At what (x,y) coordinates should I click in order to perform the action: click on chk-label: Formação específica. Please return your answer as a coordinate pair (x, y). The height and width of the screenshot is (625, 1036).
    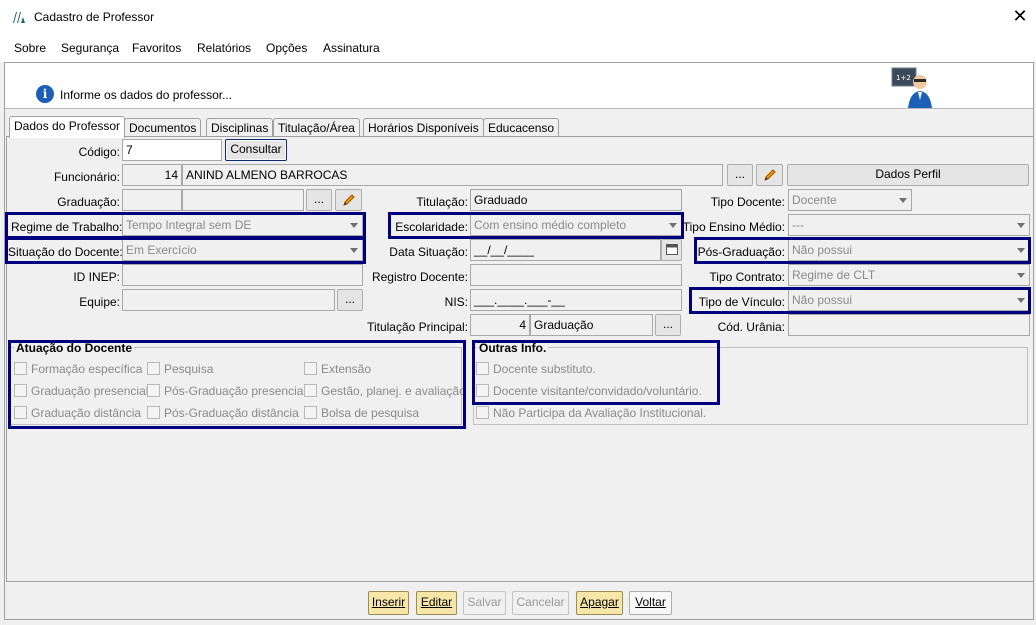
    Looking at the image, I should click on (87, 369).